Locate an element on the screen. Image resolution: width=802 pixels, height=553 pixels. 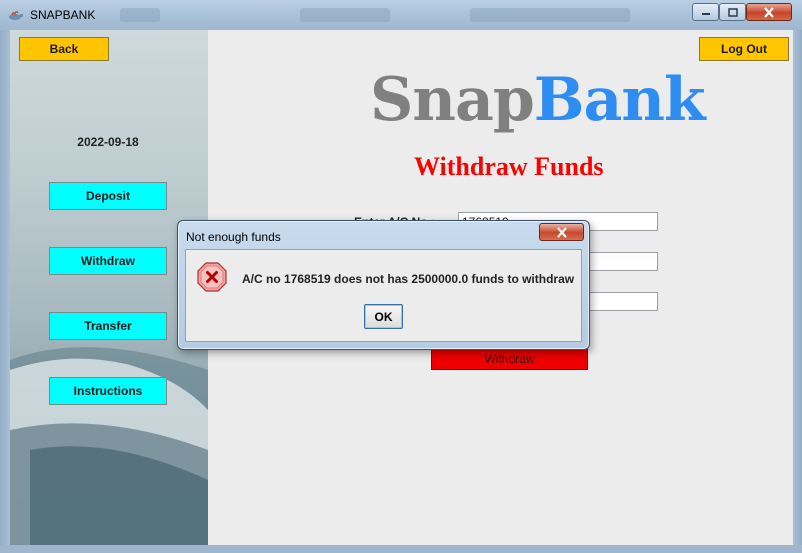
dialog-title: Not enough funds is located at coordinates (233, 237).